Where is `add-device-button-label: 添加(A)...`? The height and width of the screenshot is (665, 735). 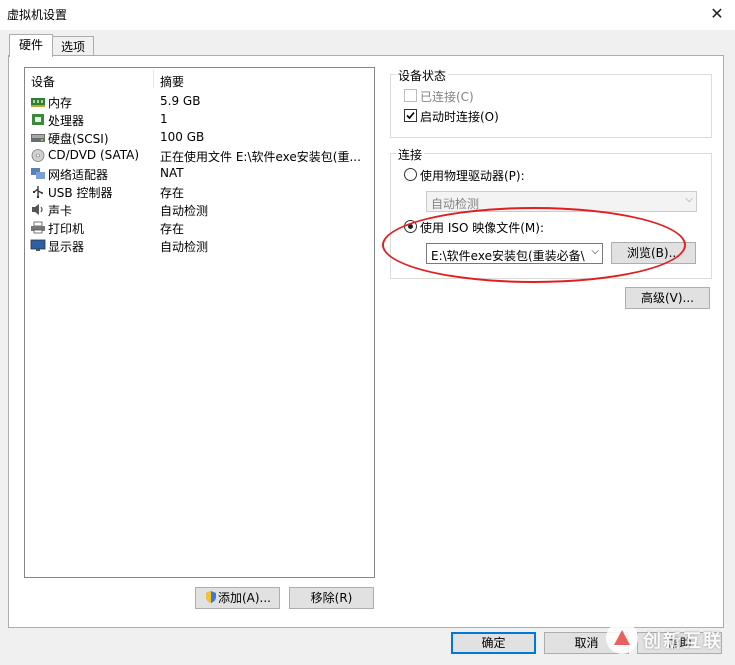 add-device-button-label: 添加(A)... is located at coordinates (244, 598).